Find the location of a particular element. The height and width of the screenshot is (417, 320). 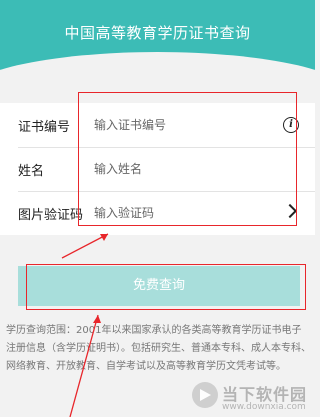

captcha-row: 图片验证码 is located at coordinates (157, 213).